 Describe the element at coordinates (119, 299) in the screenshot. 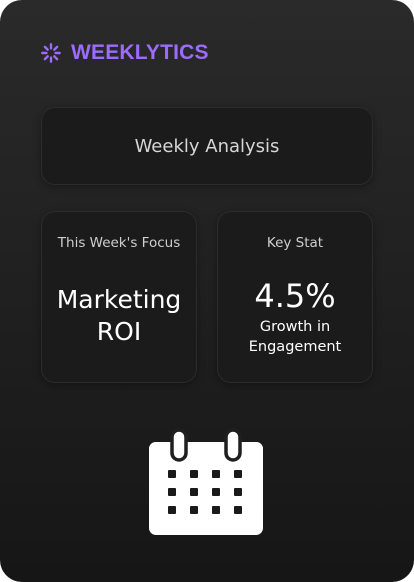

I see `focus-value-line1: Marketing` at that location.